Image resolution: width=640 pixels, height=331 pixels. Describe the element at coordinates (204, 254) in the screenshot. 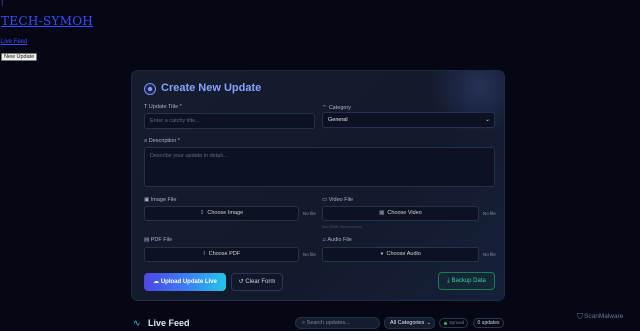

I see `paperclip-icon: ⌇` at that location.